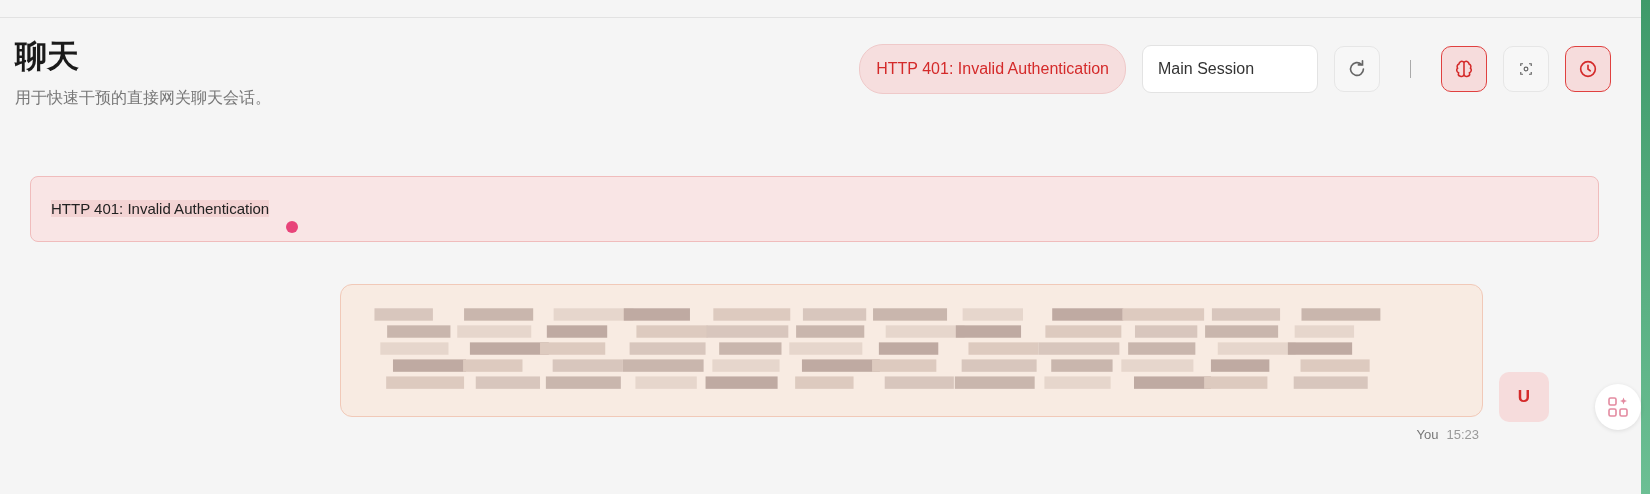  Describe the element at coordinates (992, 69) in the screenshot. I see `error-pill: HTTP 401: Invalid Authentication` at that location.